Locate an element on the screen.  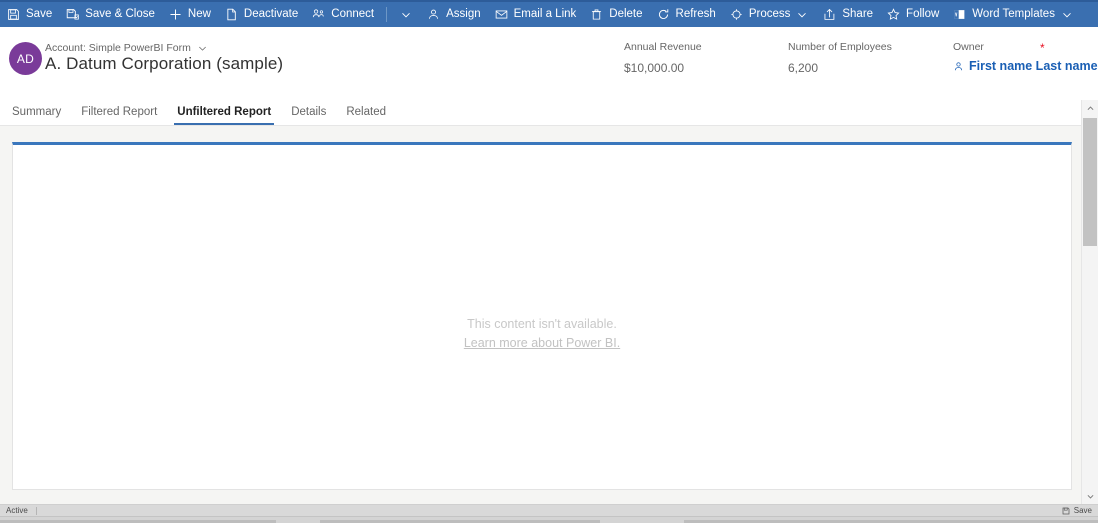
tab-unfiltered-report-label: Unfiltered Report is located at coordinates (224, 112).